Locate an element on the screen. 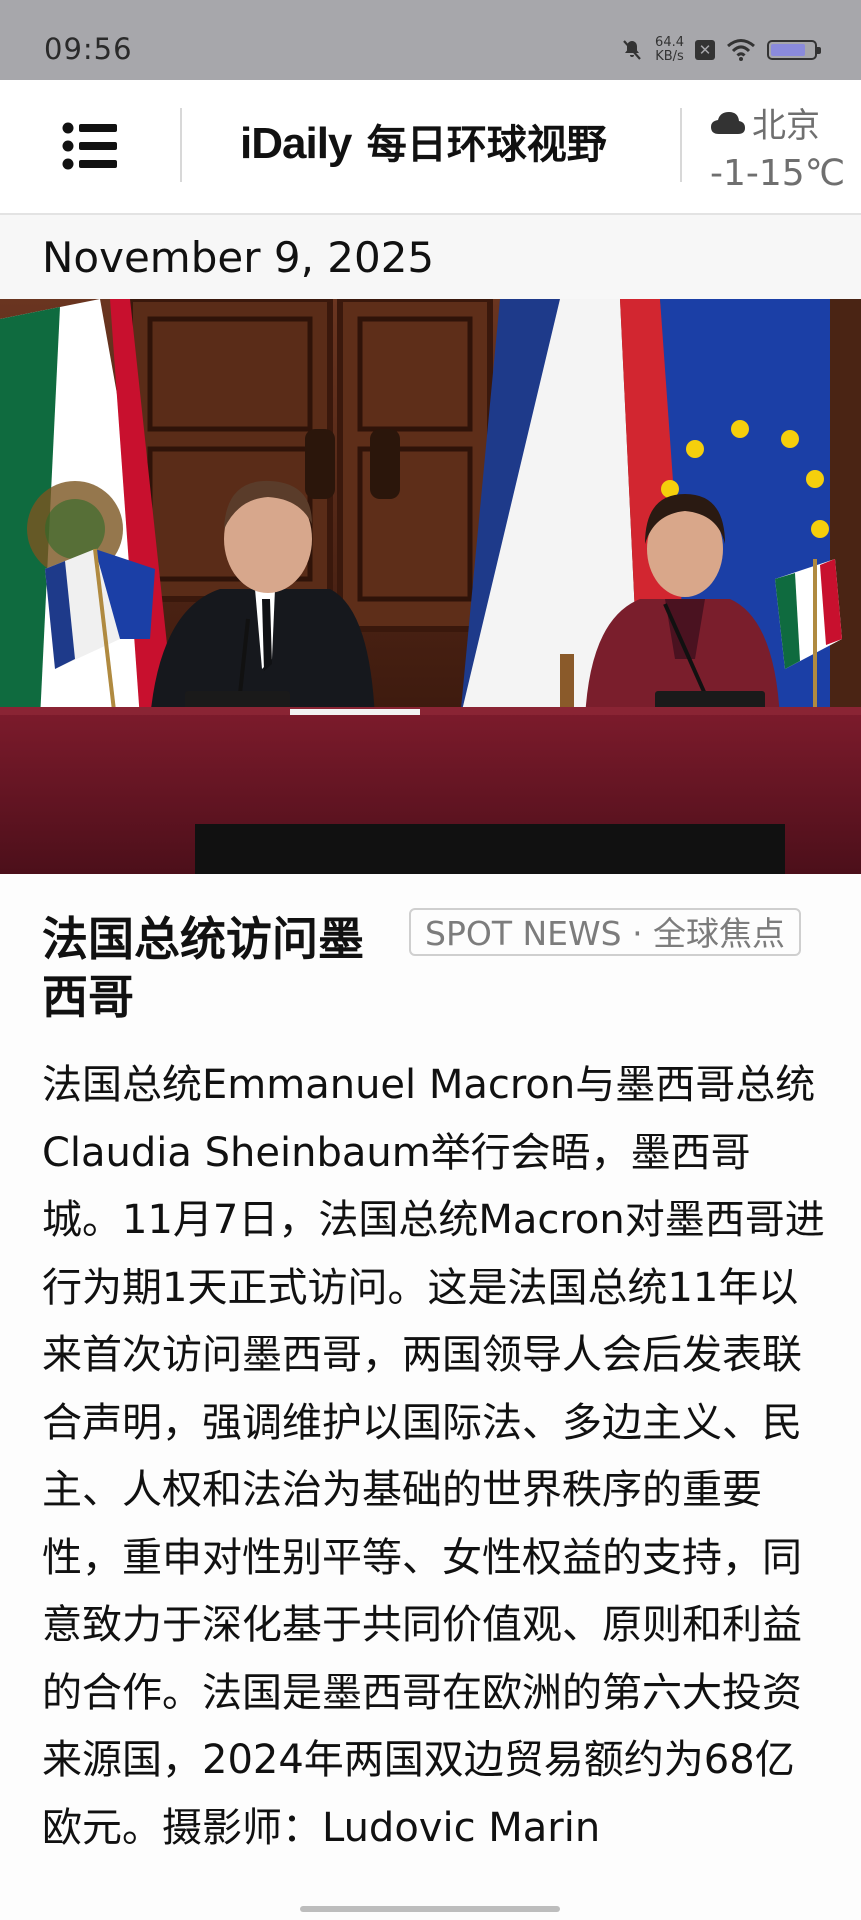  cloud-icon is located at coordinates (728, 122).